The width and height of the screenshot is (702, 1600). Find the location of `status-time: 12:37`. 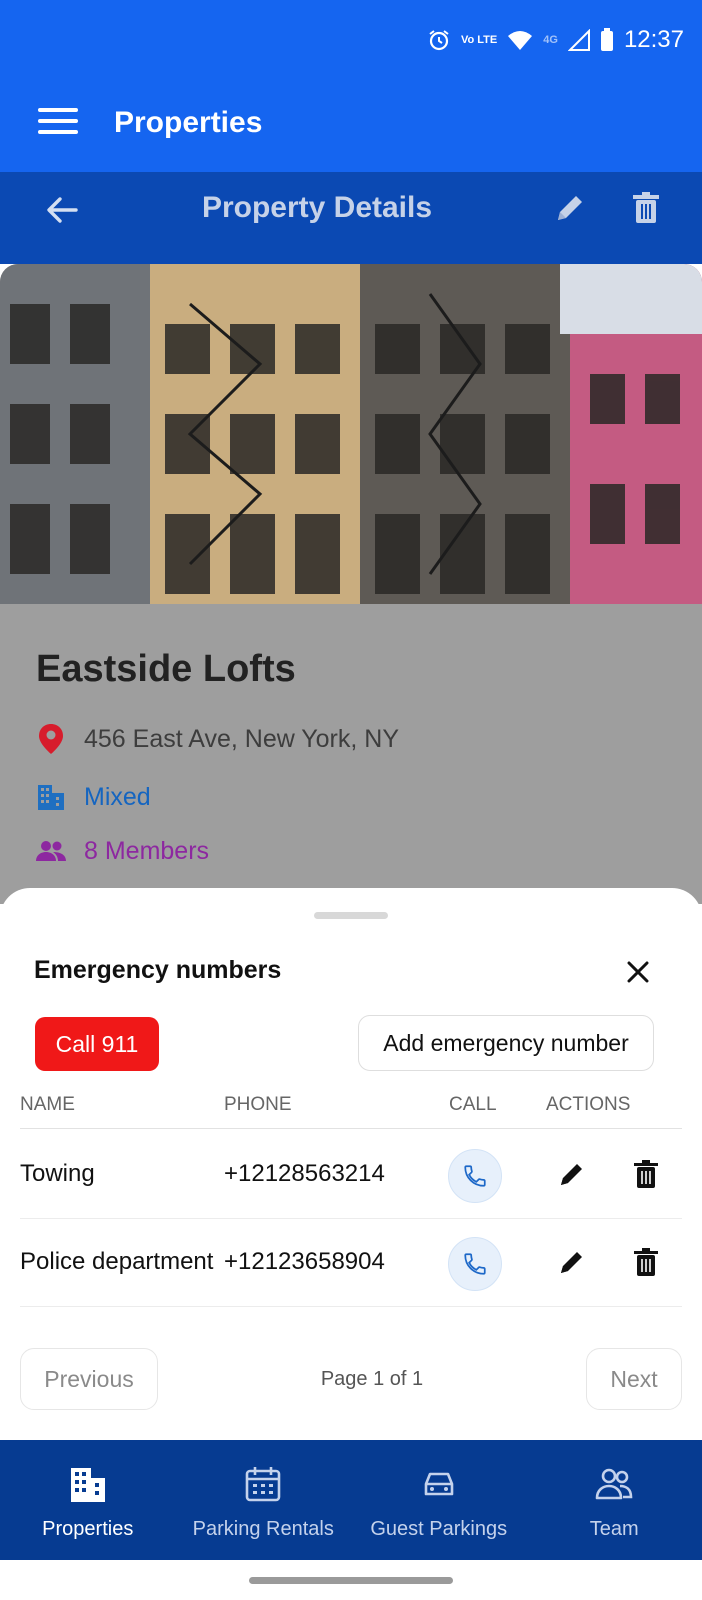

status-time: 12:37 is located at coordinates (653, 39).